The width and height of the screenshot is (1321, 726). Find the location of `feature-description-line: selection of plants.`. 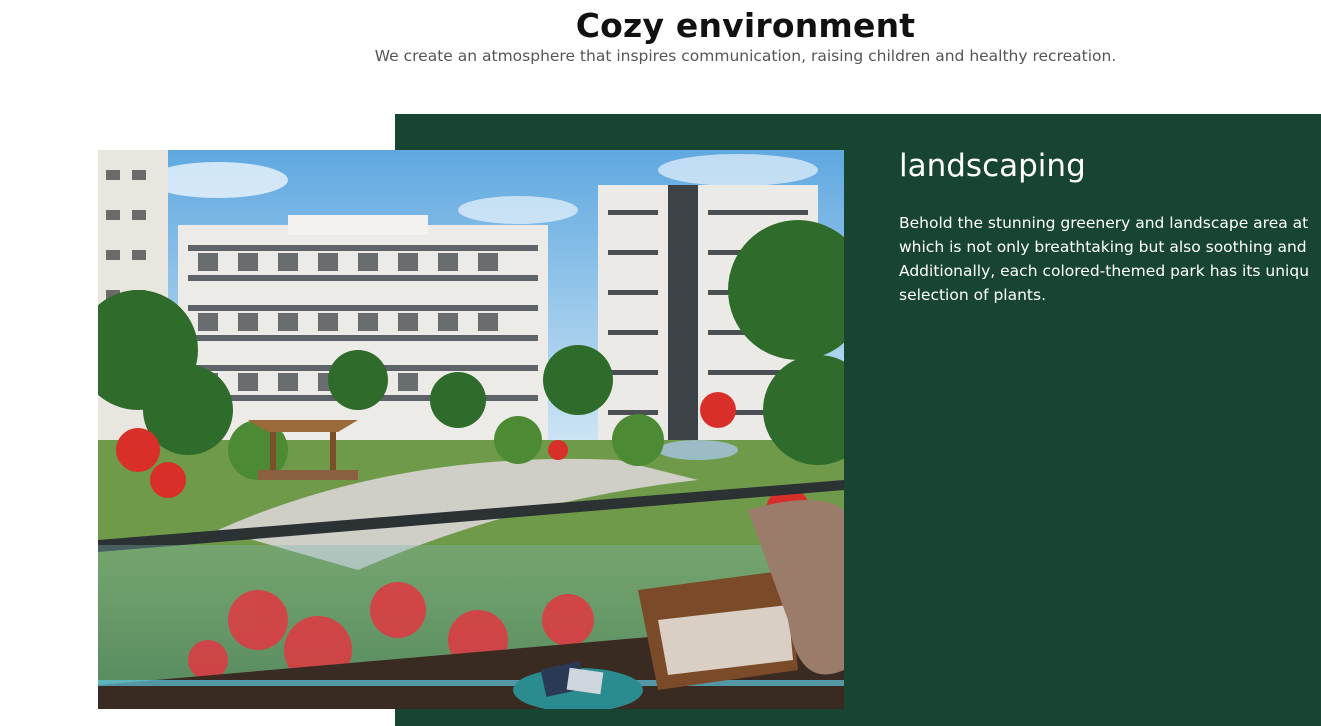

feature-description-line: selection of plants. is located at coordinates (973, 295).